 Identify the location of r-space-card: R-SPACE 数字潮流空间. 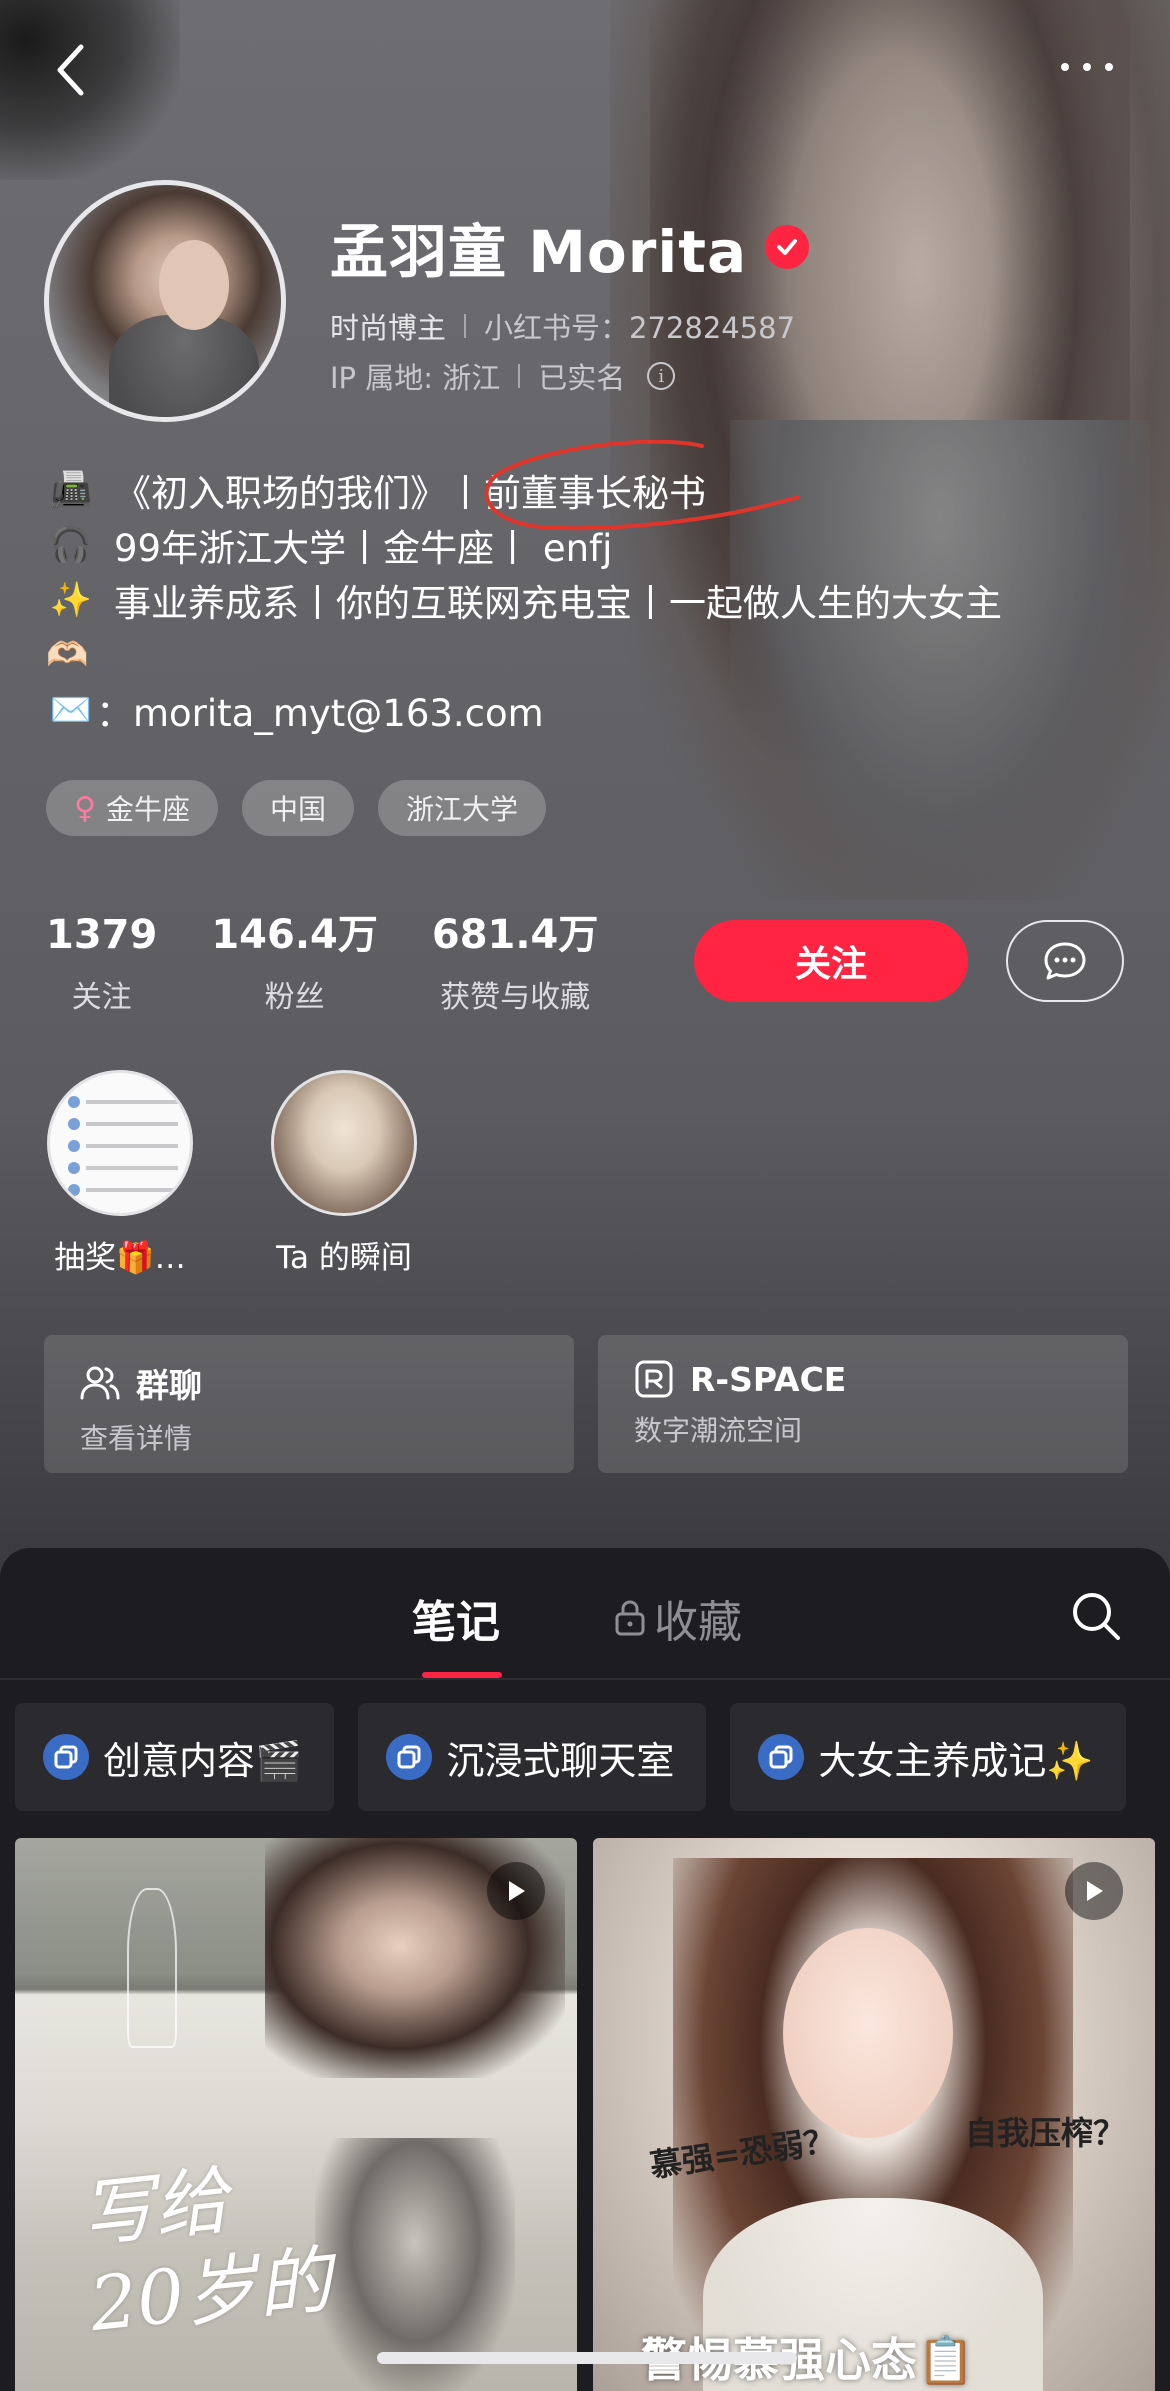
(863, 1404).